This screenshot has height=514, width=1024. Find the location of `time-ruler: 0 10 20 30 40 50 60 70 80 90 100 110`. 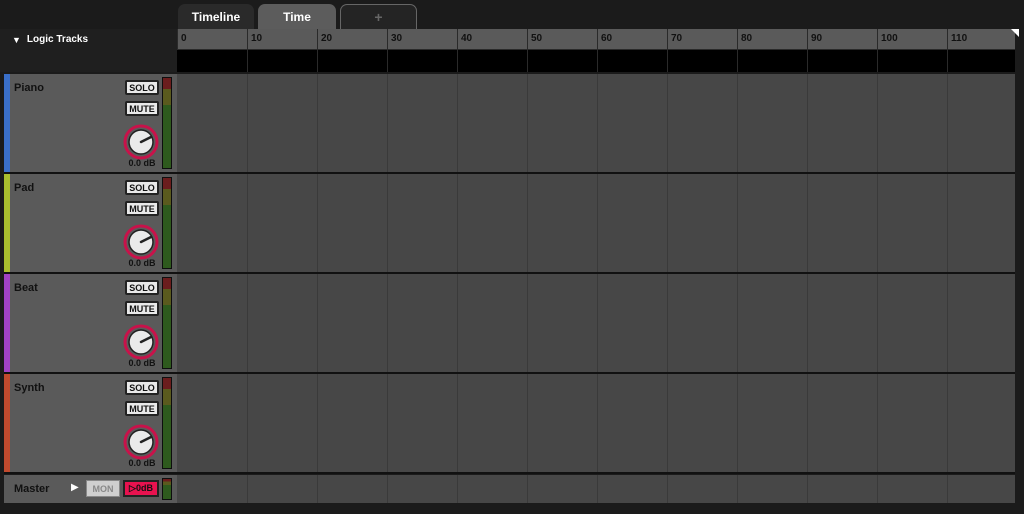

time-ruler: 0 10 20 30 40 50 60 70 80 90 100 110 is located at coordinates (598, 39).